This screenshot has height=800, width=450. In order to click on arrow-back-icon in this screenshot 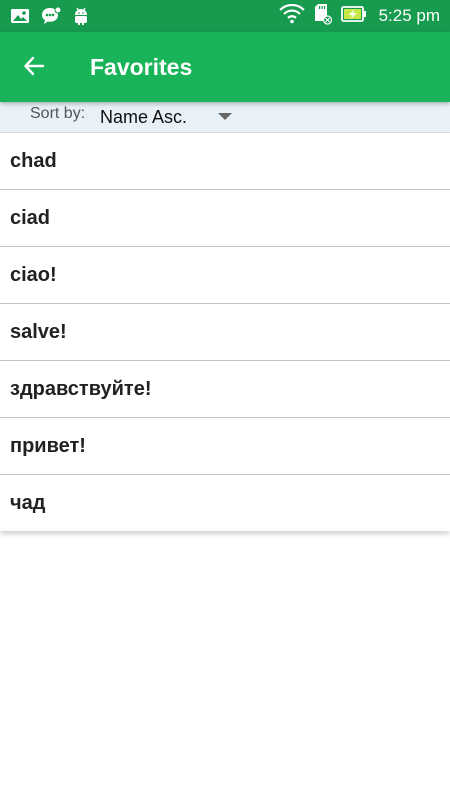, I will do `click(34, 68)`.